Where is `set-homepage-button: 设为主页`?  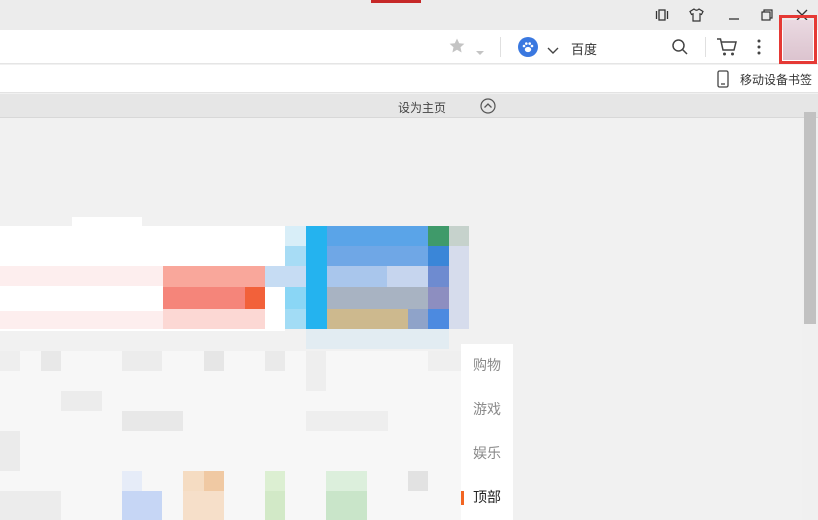
set-homepage-button: 设为主页 is located at coordinates (422, 107).